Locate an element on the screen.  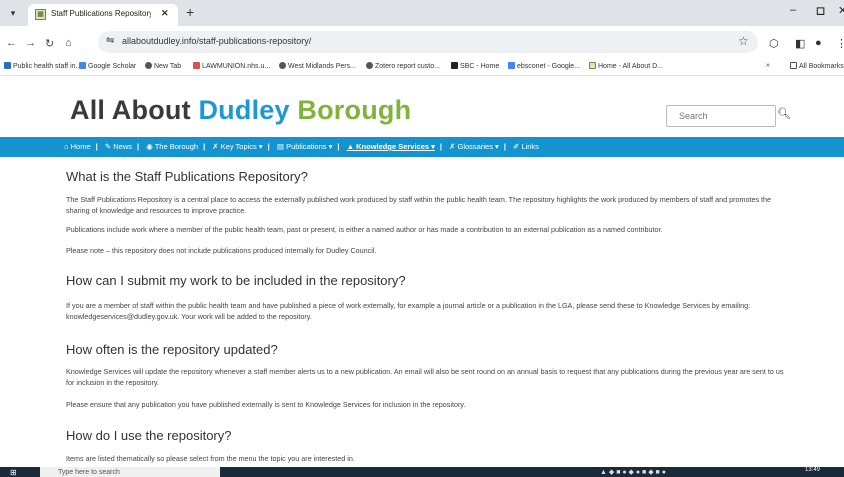
browser-tab: ▦ Staff Publications Repository - I ✕ is located at coordinates (103, 15).